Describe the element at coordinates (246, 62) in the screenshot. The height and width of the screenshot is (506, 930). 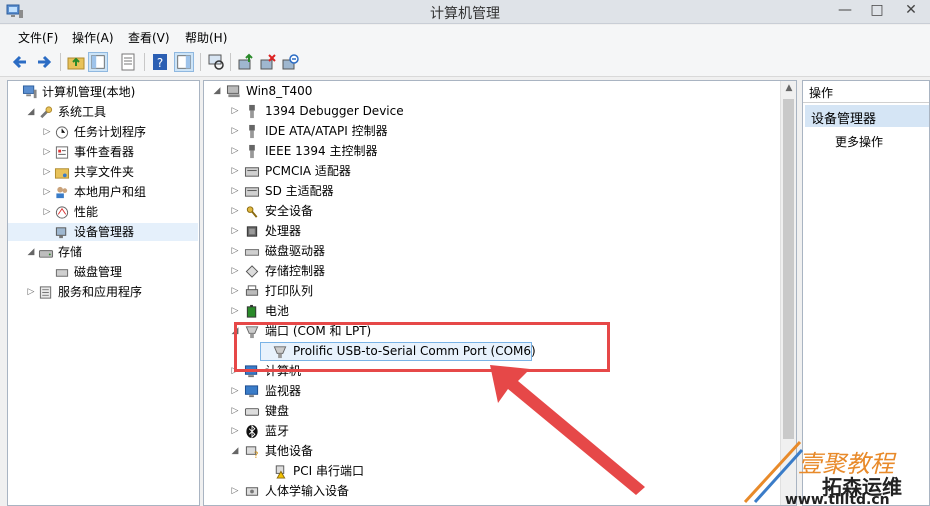
I see `update-driver-icon` at that location.